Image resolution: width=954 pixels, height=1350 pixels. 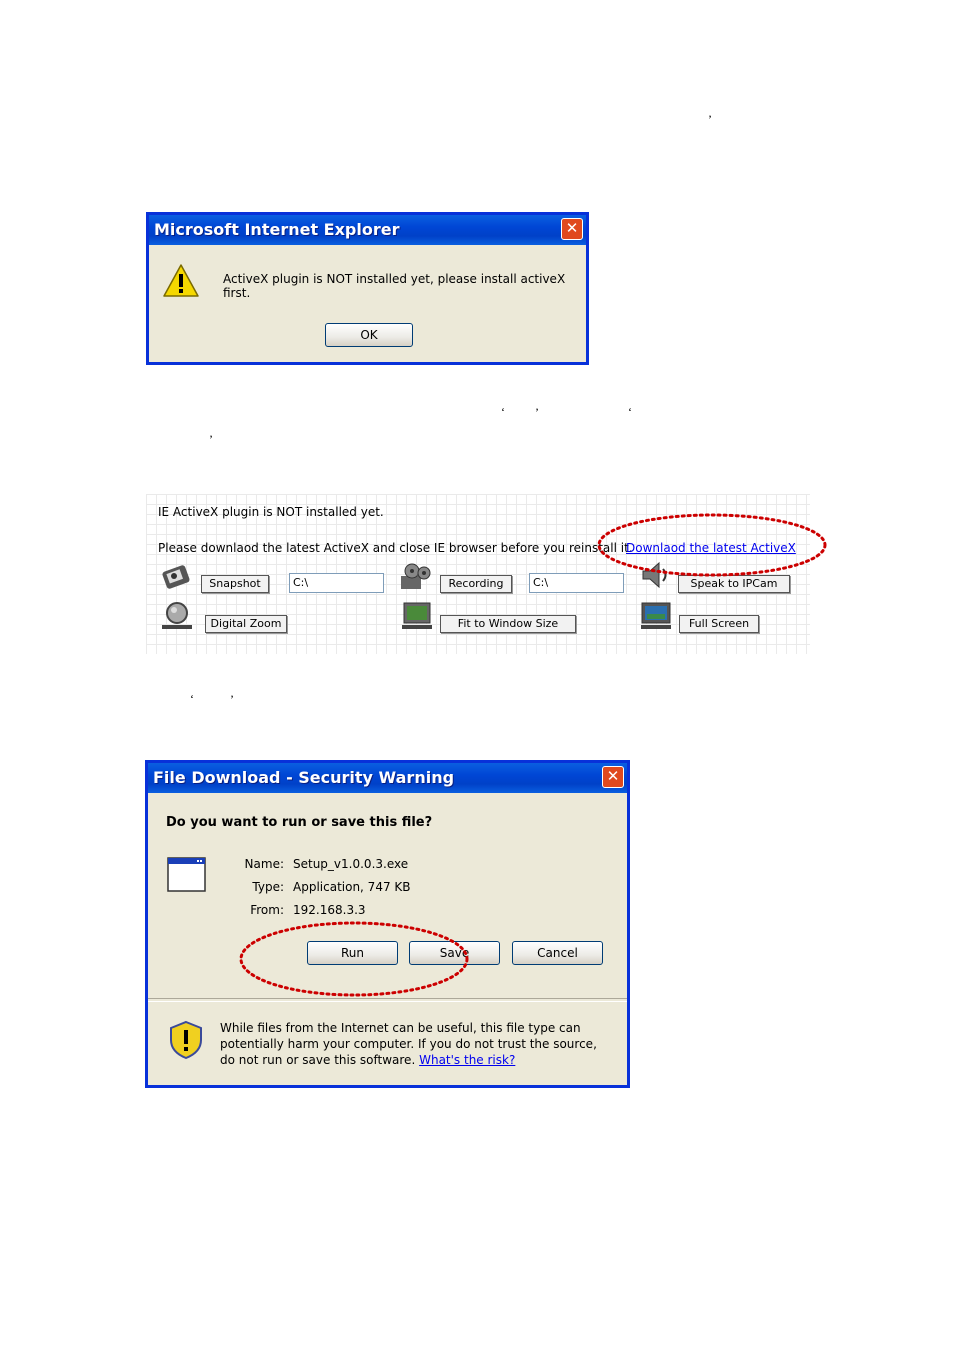 What do you see at coordinates (186, 1040) in the screenshot?
I see `security-shield-icon` at bounding box center [186, 1040].